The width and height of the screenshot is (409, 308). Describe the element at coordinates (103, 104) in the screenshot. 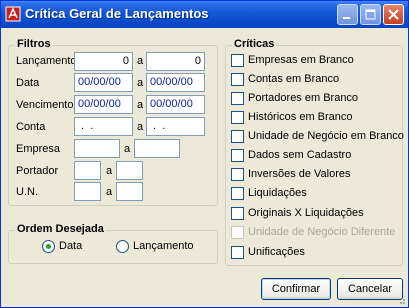

I see `vencimento-from-input: 00/00/00` at that location.